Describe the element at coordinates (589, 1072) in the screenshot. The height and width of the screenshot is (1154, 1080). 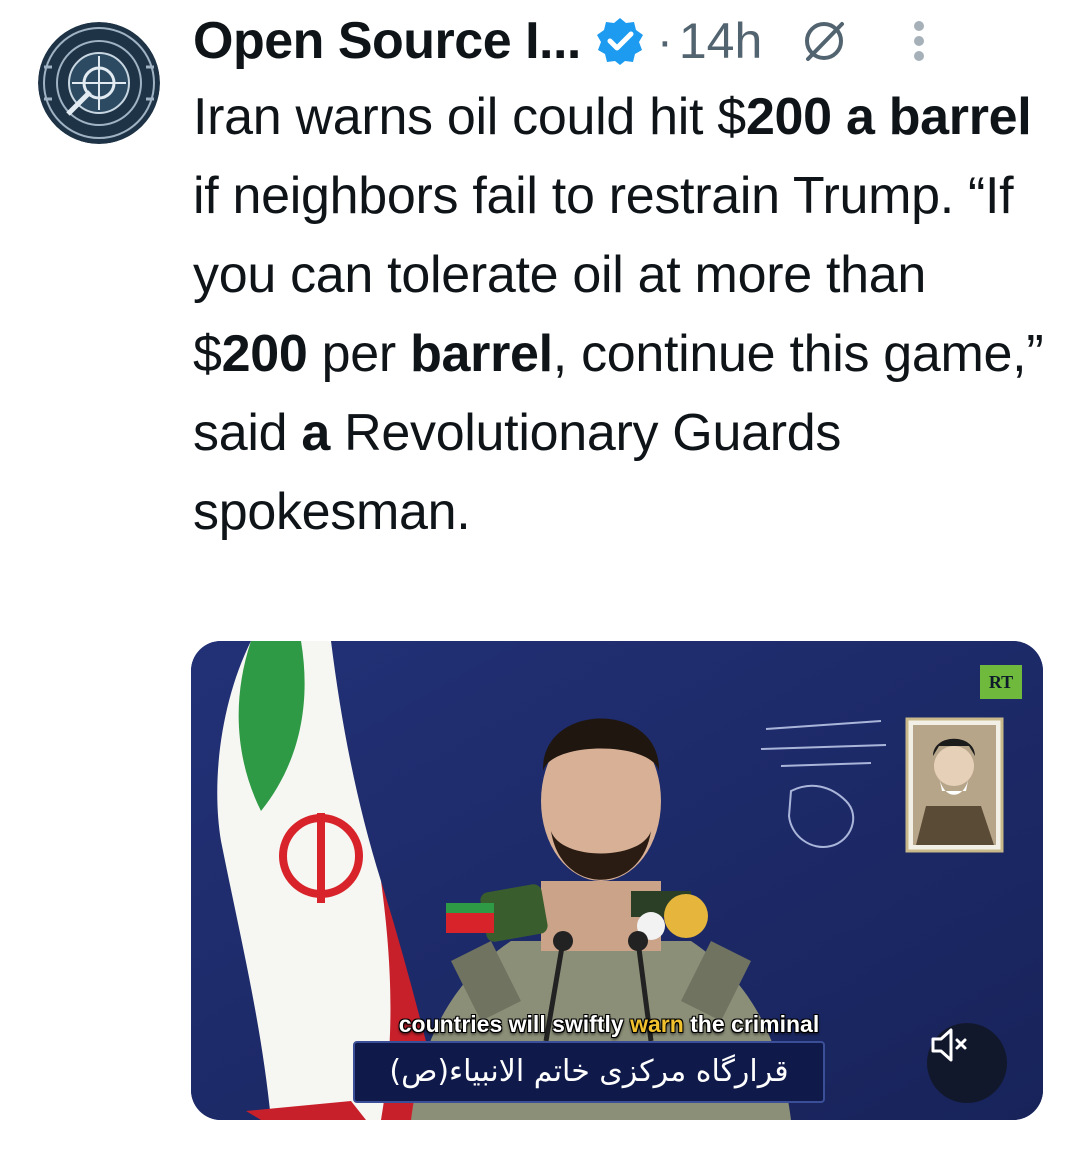
I see `video-lower-third: قرارگاه مرکزی خاتم الانبیاء(ص)` at that location.